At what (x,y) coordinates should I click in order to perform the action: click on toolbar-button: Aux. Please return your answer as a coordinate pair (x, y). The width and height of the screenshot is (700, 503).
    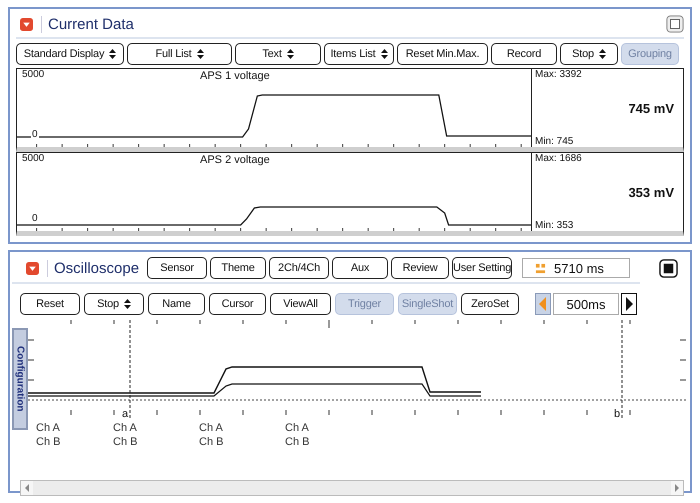
    Looking at the image, I should click on (360, 268).